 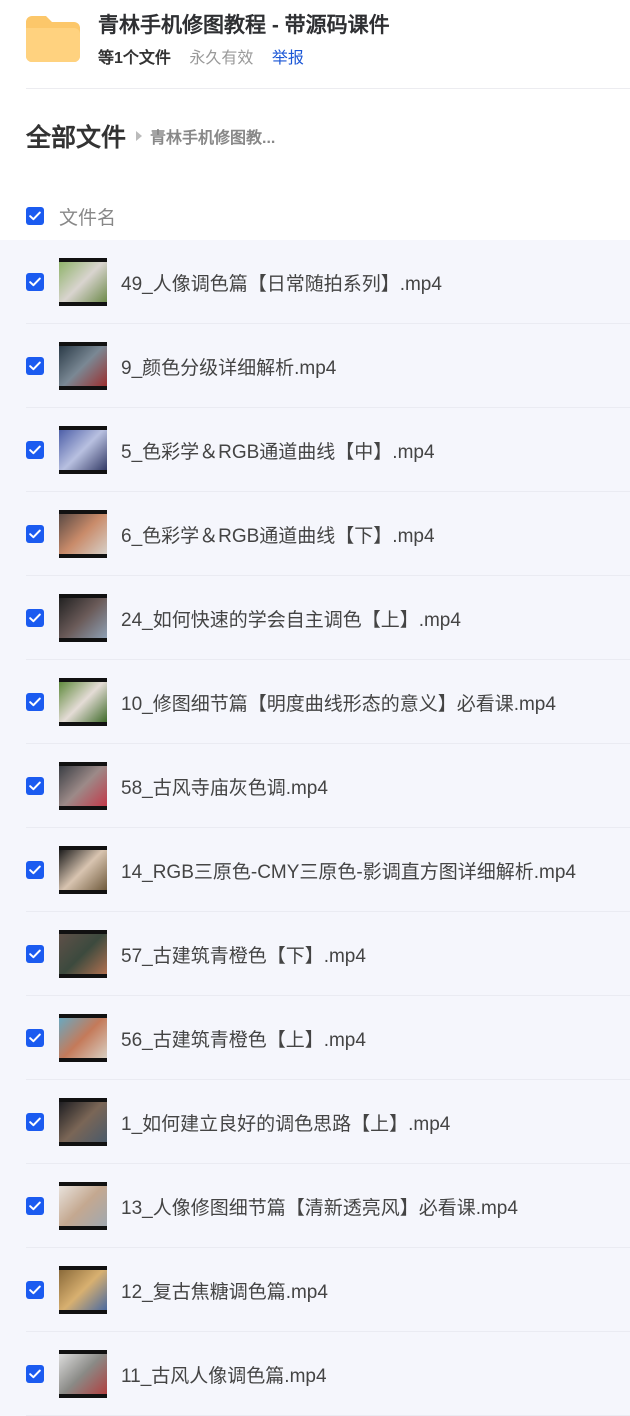 What do you see at coordinates (286, 1124) in the screenshot?
I see `file-name: 1_如何建立良好的调色思路【上】.mp4` at bounding box center [286, 1124].